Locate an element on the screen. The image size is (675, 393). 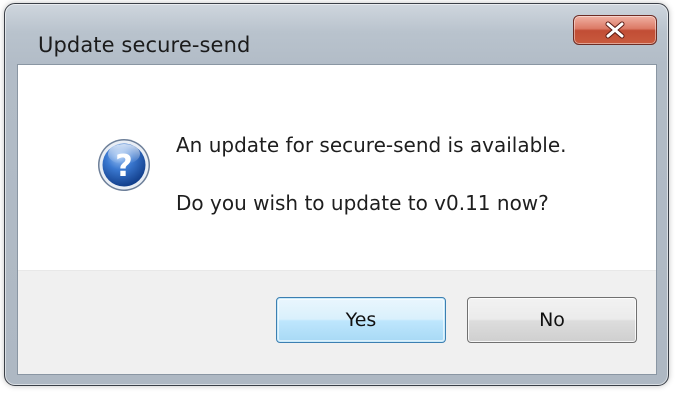
window-title: Update secure-send is located at coordinates (144, 45).